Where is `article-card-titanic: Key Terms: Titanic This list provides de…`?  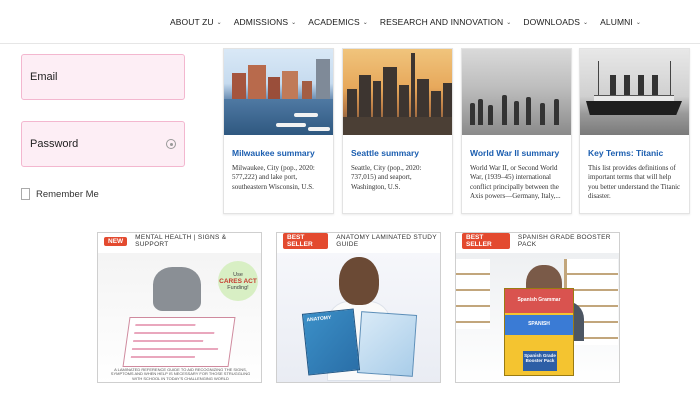
article-card-titanic: Key Terms: Titanic This list provides de… is located at coordinates (634, 131).